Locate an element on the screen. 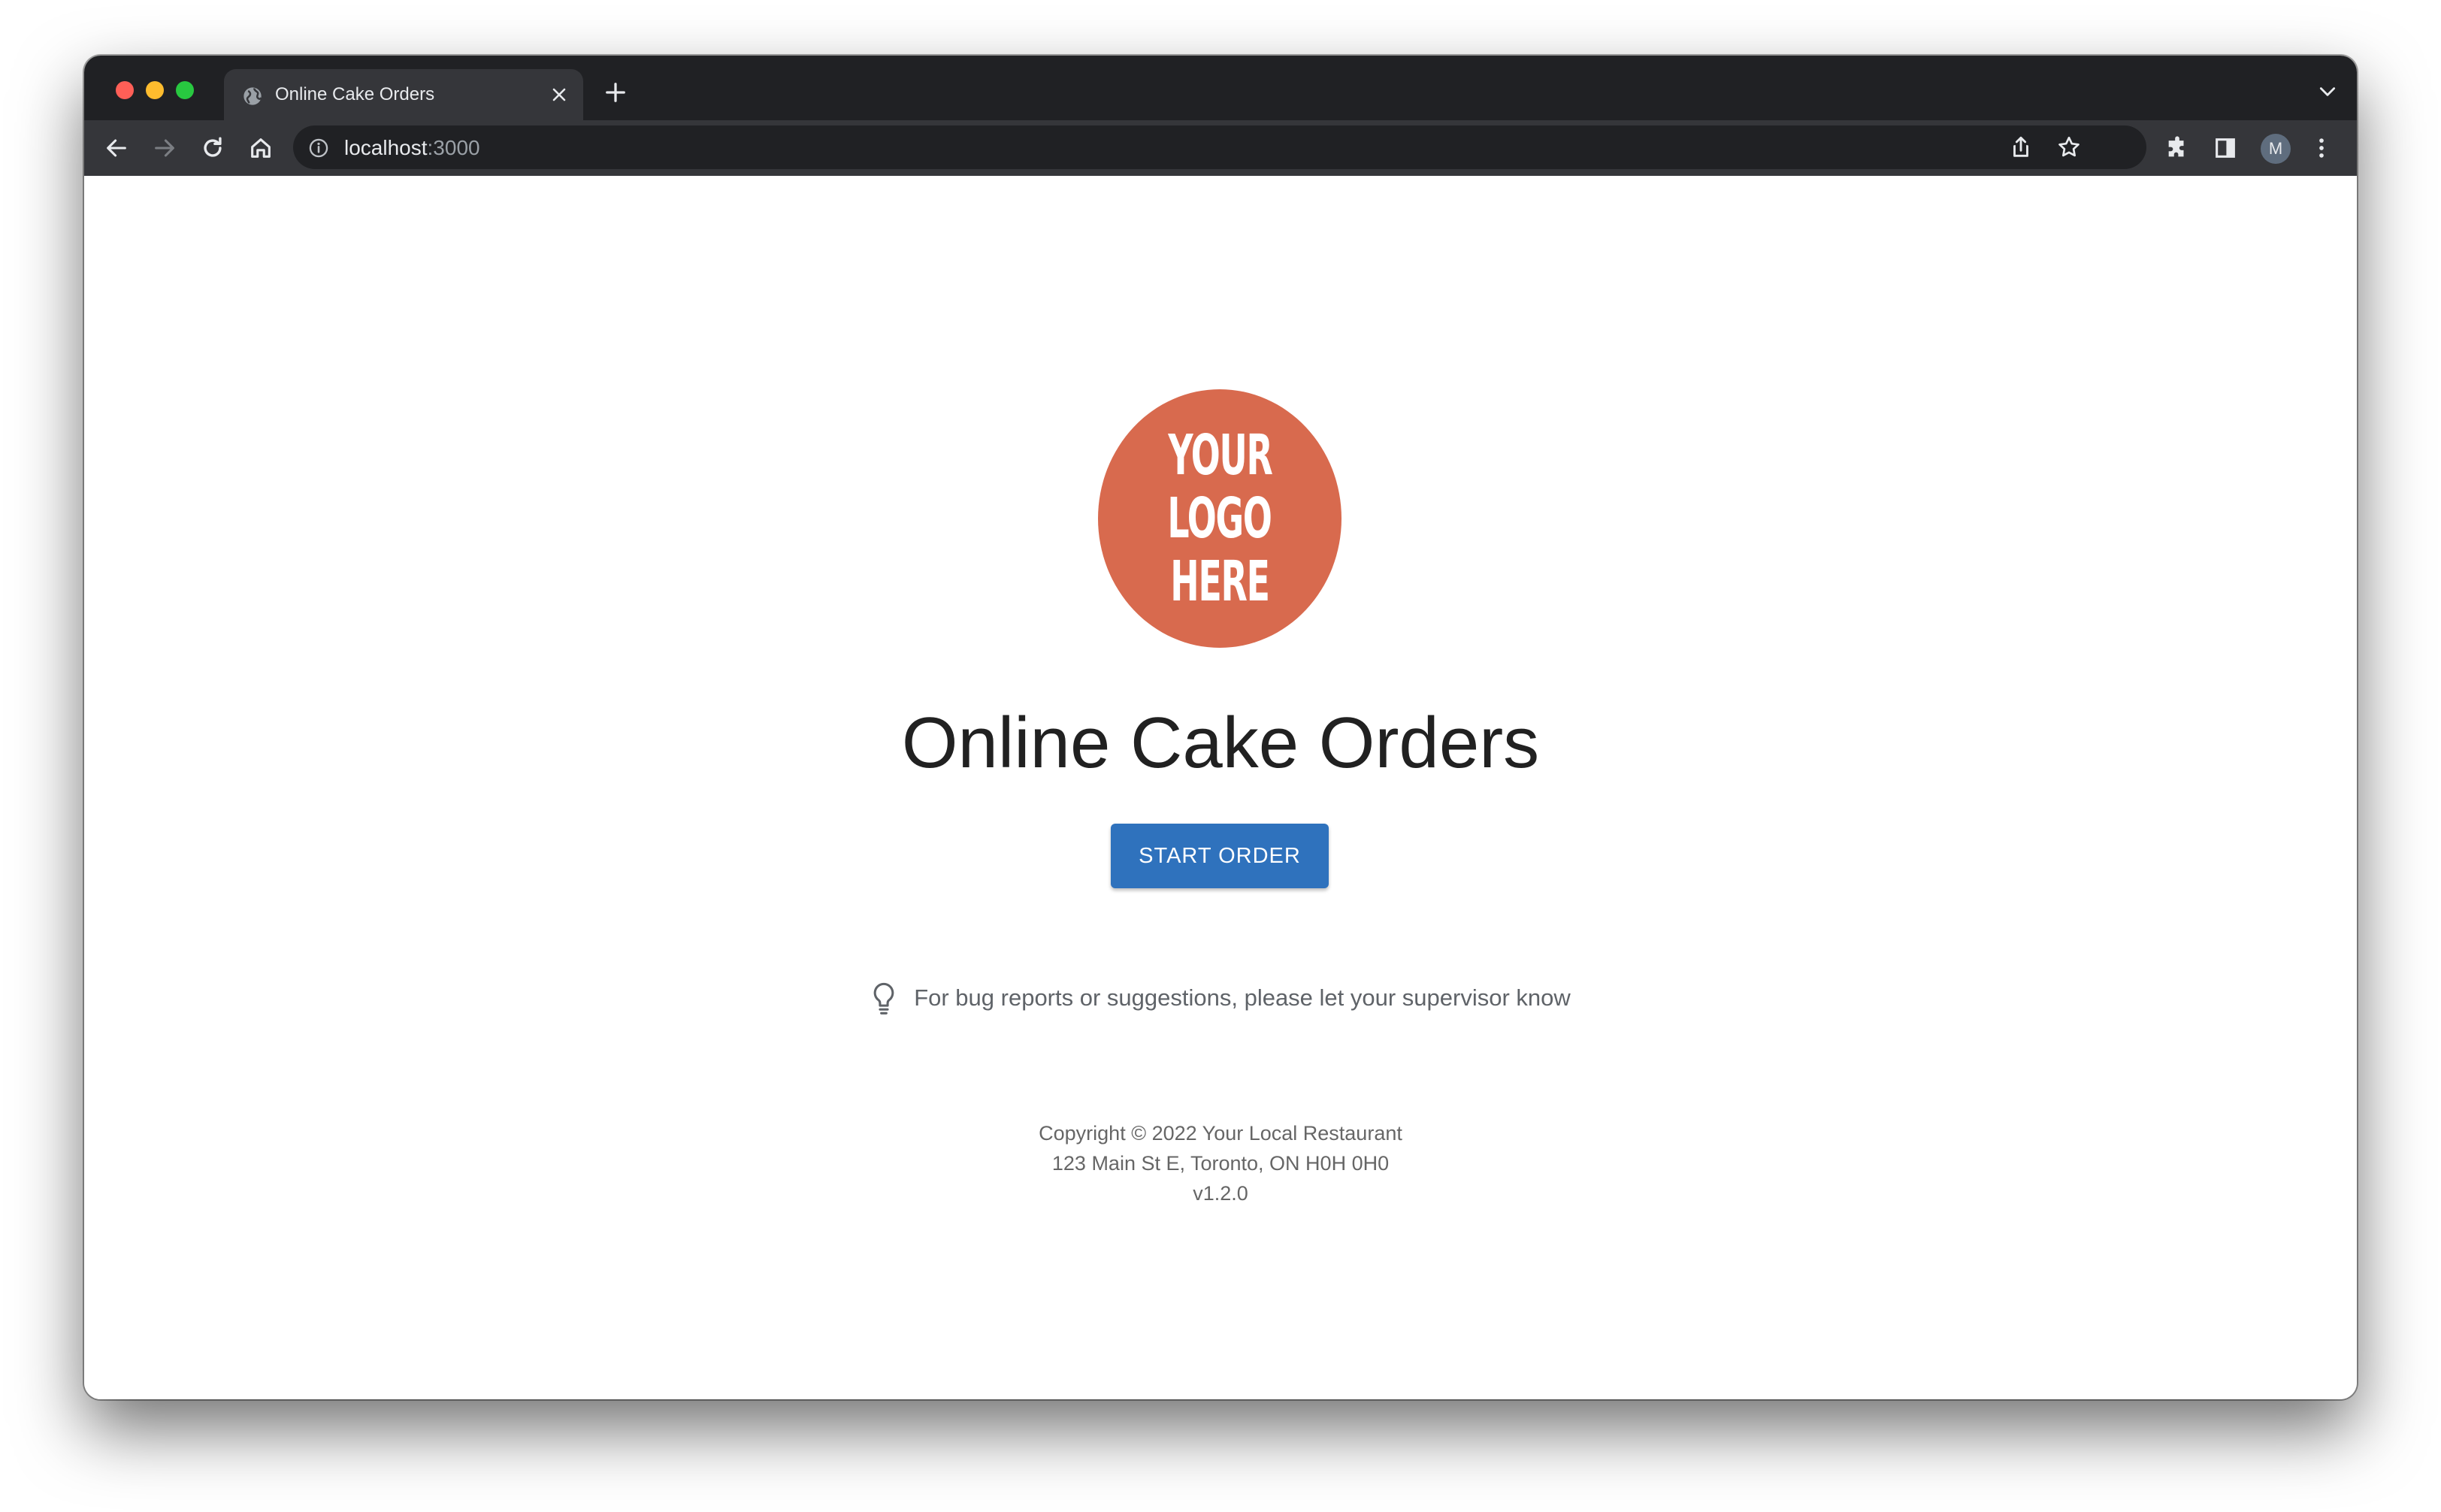 This screenshot has height=1512, width=2441. minimize-window-button is located at coordinates (155, 90).